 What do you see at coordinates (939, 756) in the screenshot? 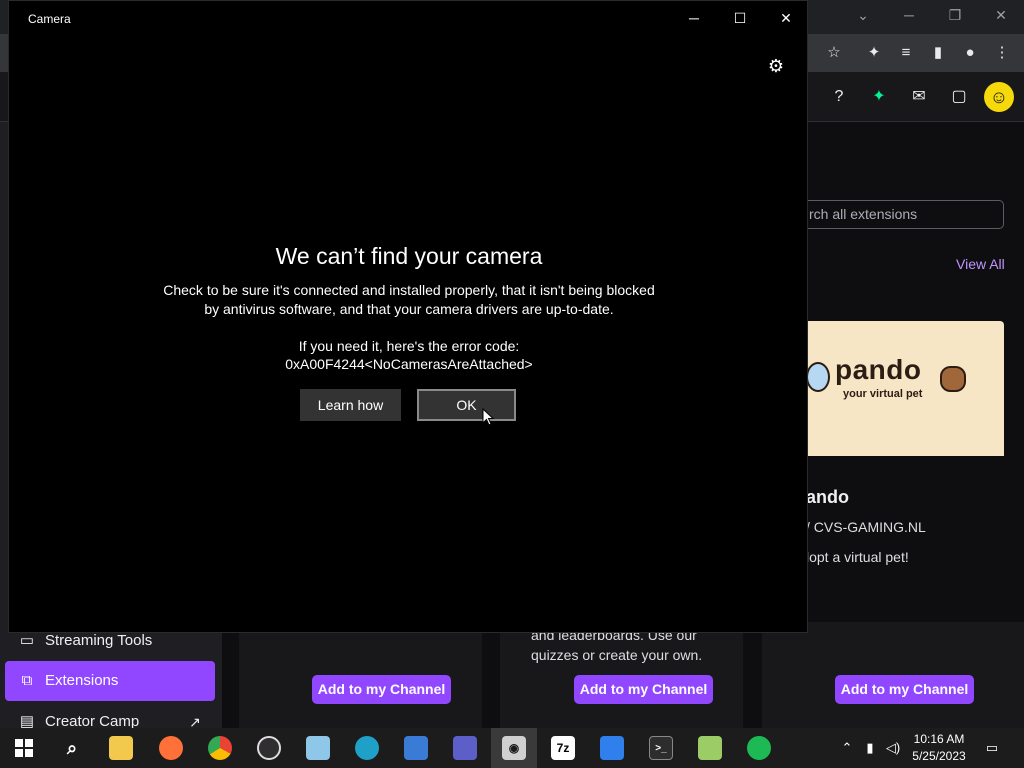
I see `clock-date: 5/25/2023` at bounding box center [939, 756].